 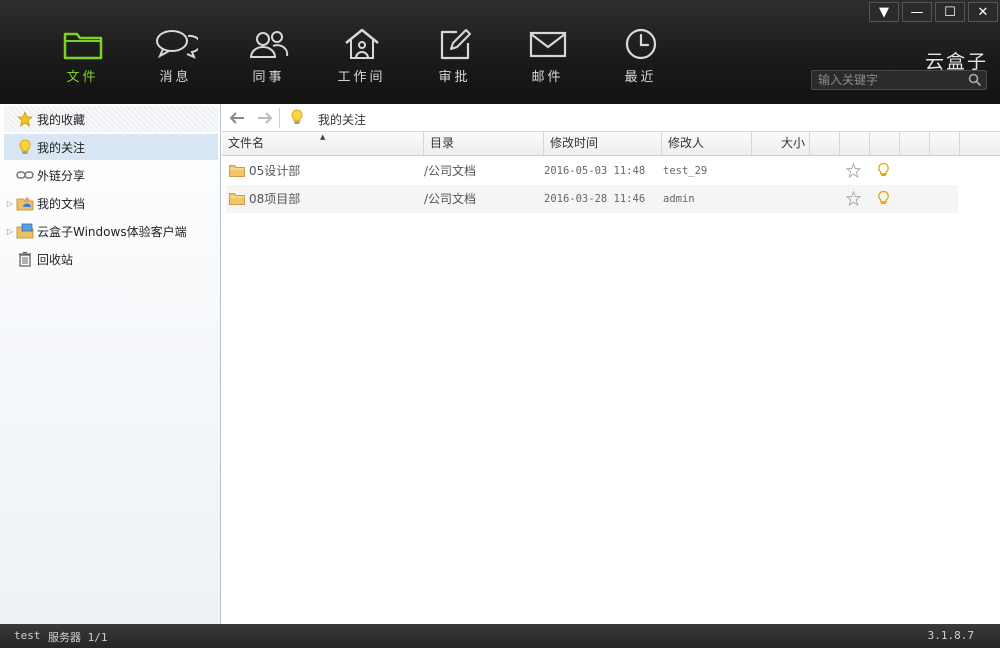 I want to click on sidebar-item-favorites: 我的收藏, so click(x=111, y=119).